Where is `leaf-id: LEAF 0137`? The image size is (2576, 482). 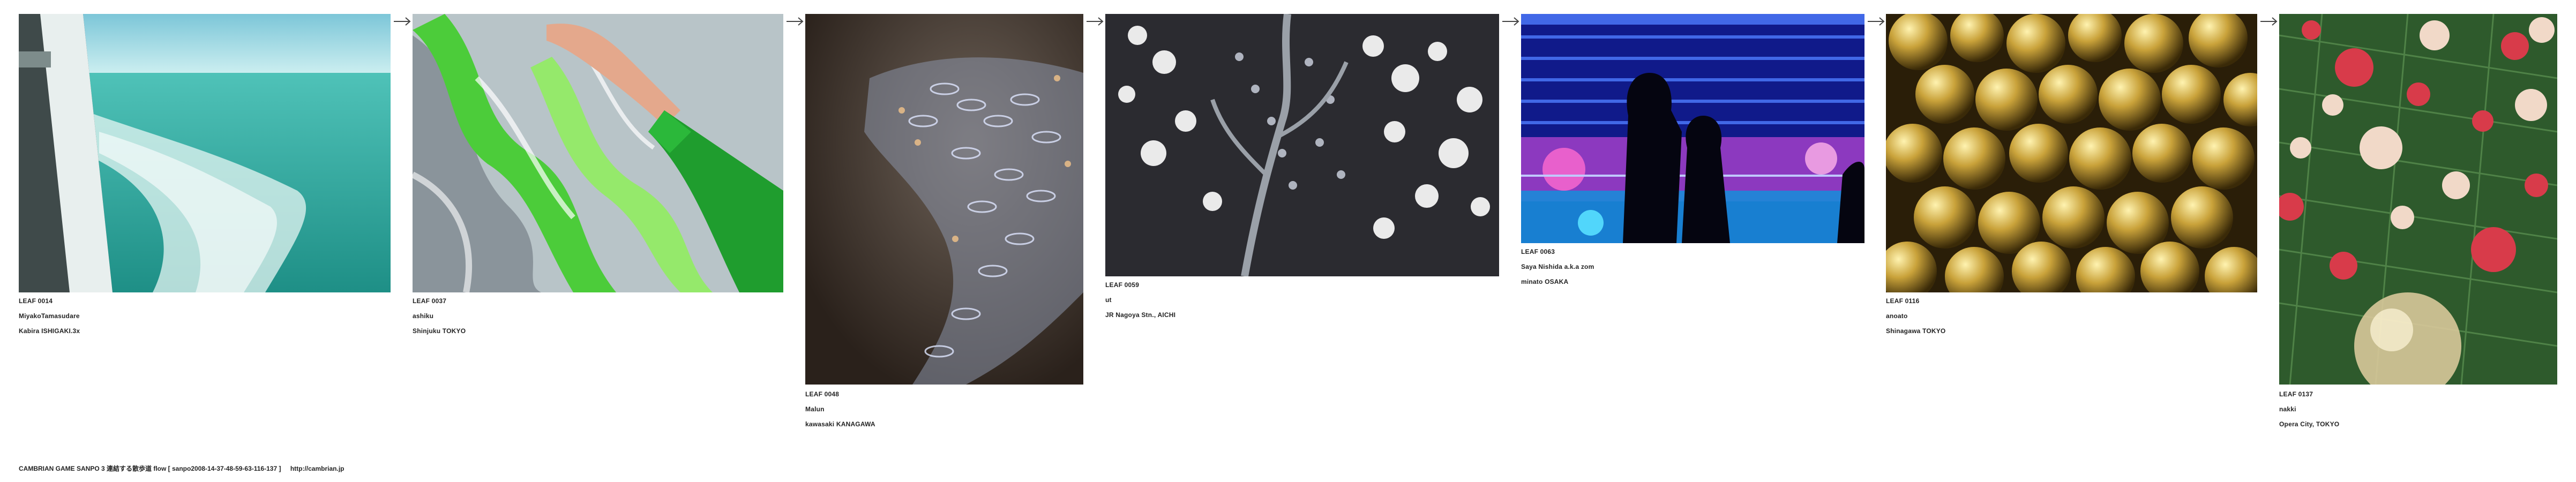
leaf-id: LEAF 0137 is located at coordinates (2296, 394).